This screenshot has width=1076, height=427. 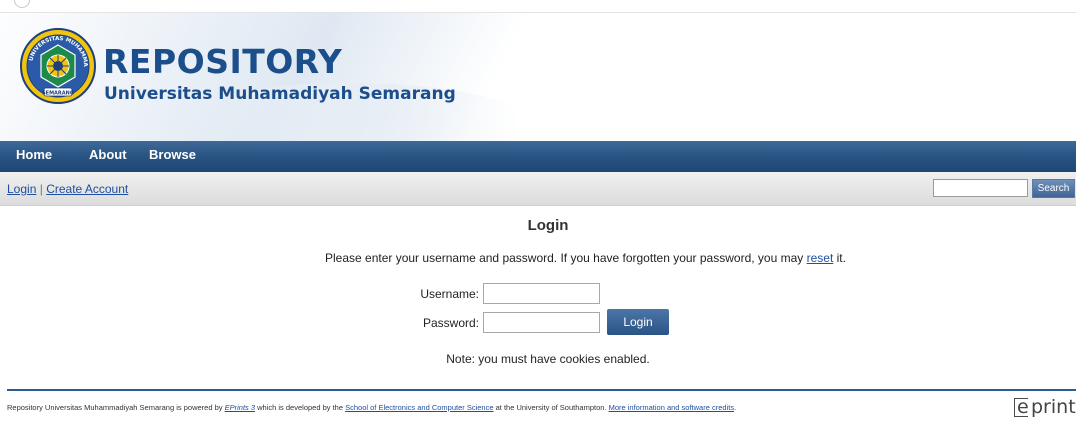 What do you see at coordinates (1023, 407) in the screenshot?
I see `eprints-logo-e: e` at bounding box center [1023, 407].